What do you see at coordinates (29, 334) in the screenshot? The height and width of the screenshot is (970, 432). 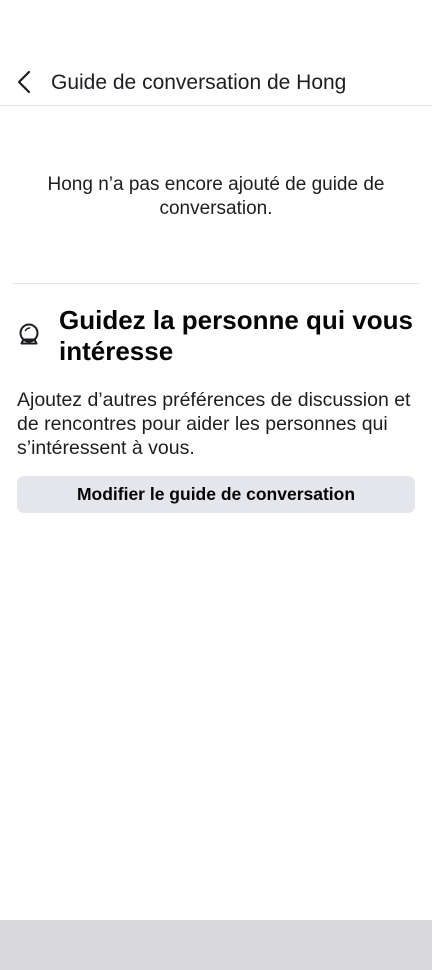 I see `crystal-ball-icon` at bounding box center [29, 334].